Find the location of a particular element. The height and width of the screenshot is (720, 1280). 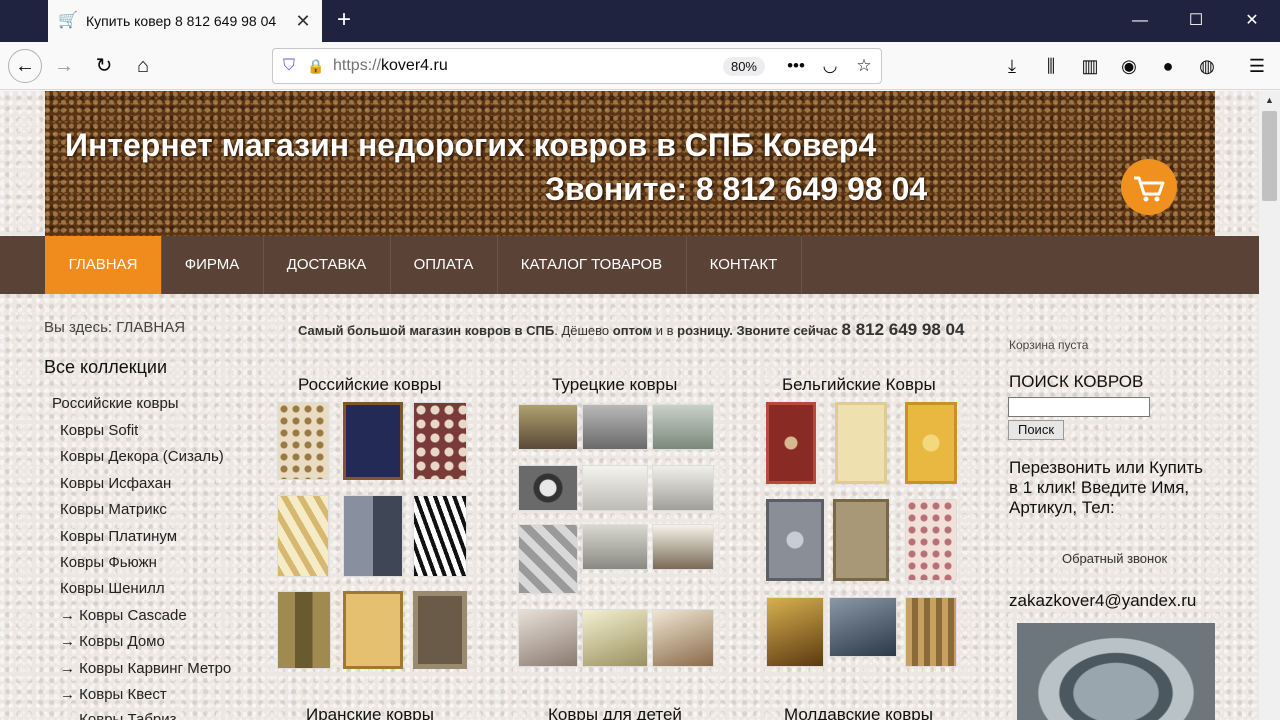

new-tab-button: + is located at coordinates (344, 20).